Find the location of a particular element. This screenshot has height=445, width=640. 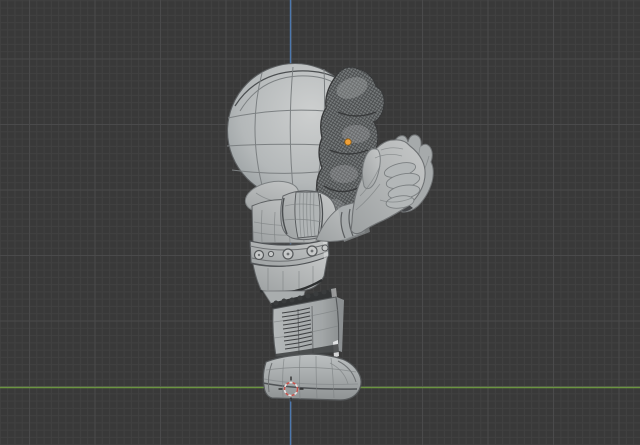

shoe is located at coordinates (312, 377).